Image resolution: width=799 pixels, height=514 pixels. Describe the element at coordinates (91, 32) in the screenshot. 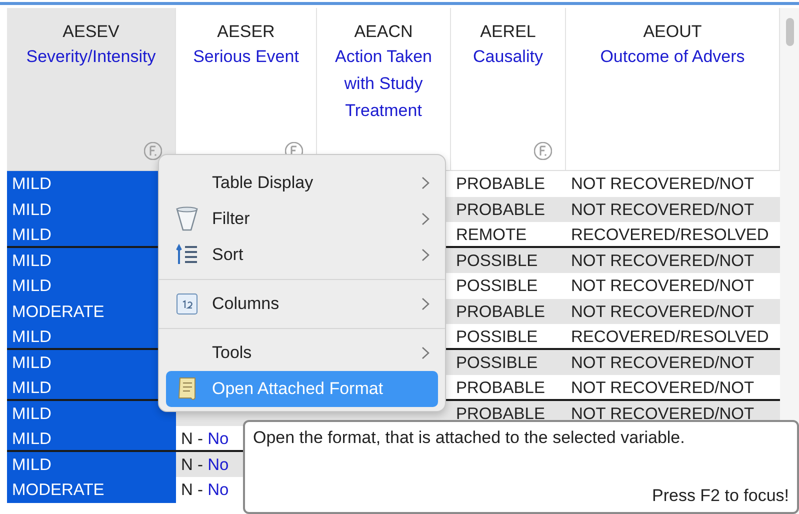

I see `column-name: AESEV` at that location.